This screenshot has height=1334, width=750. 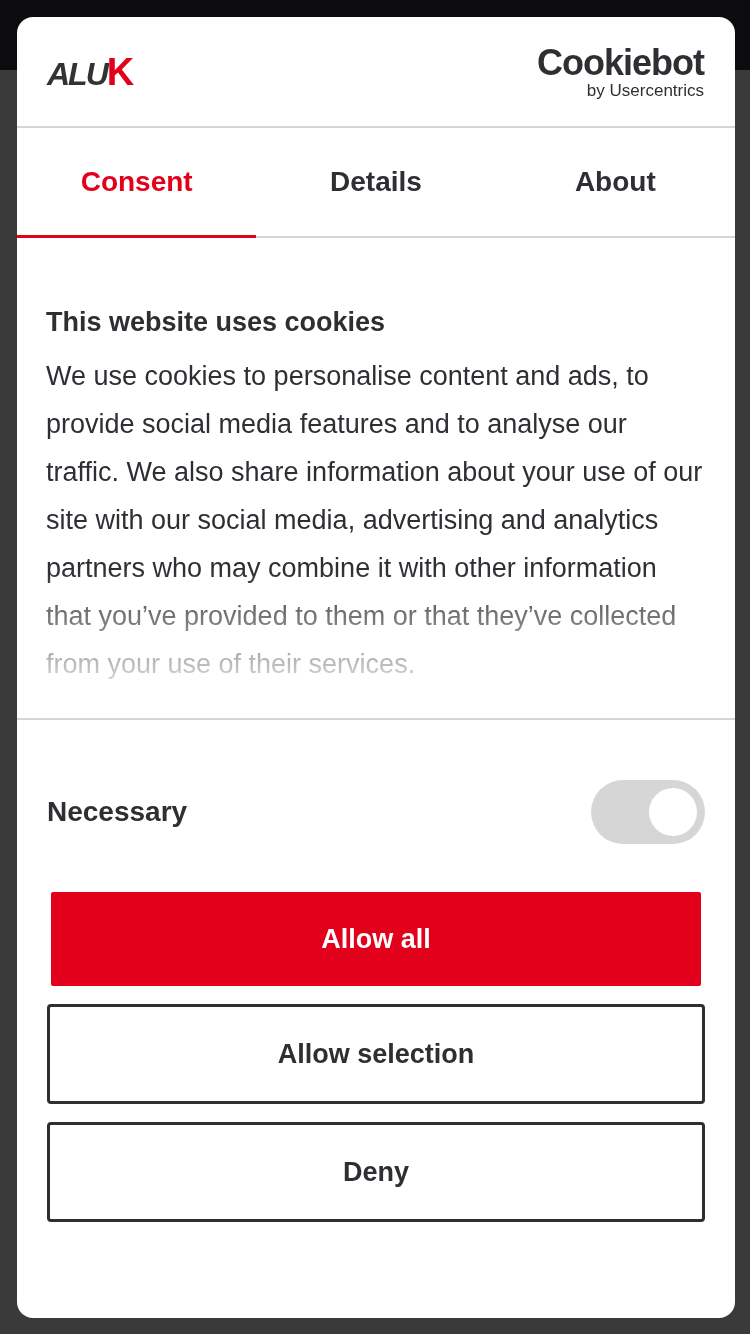 I want to click on outline-button: Deny, so click(x=376, y=1172).